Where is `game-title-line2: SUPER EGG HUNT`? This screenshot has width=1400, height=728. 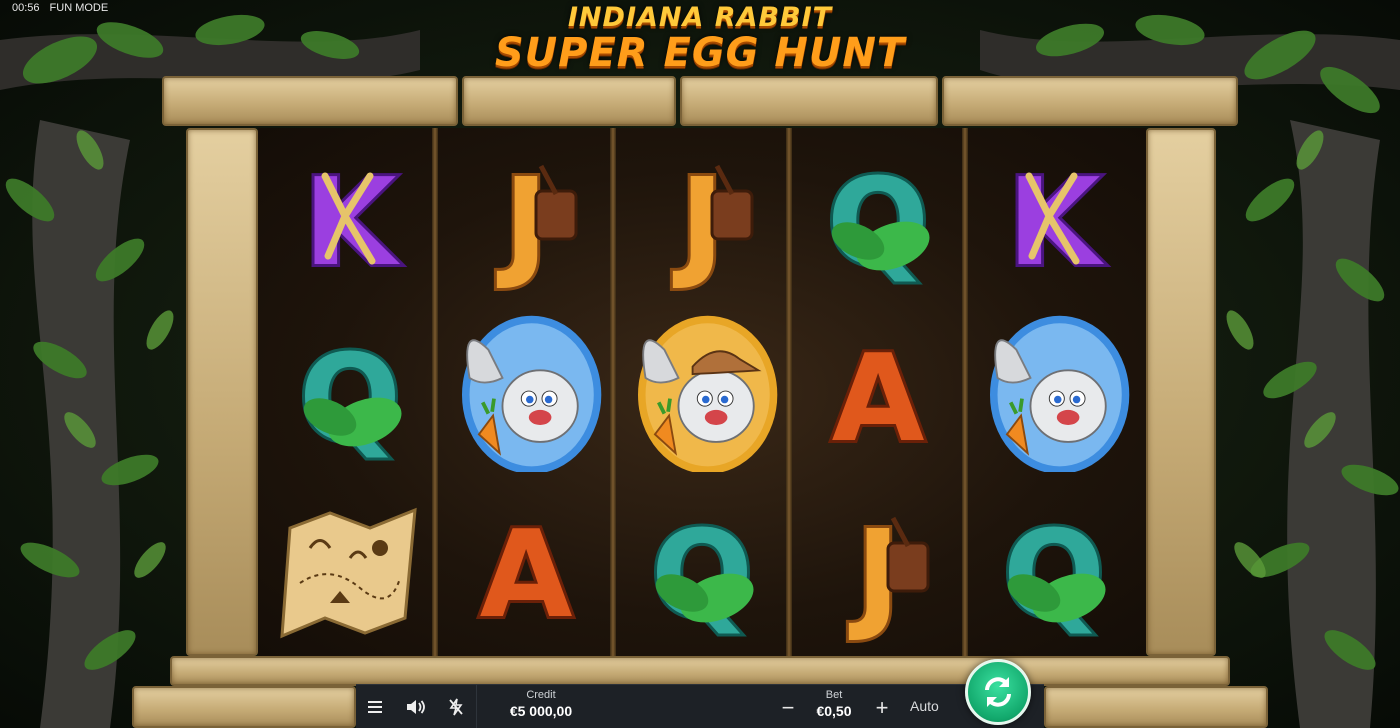 game-title-line2: SUPER EGG HUNT is located at coordinates (700, 53).